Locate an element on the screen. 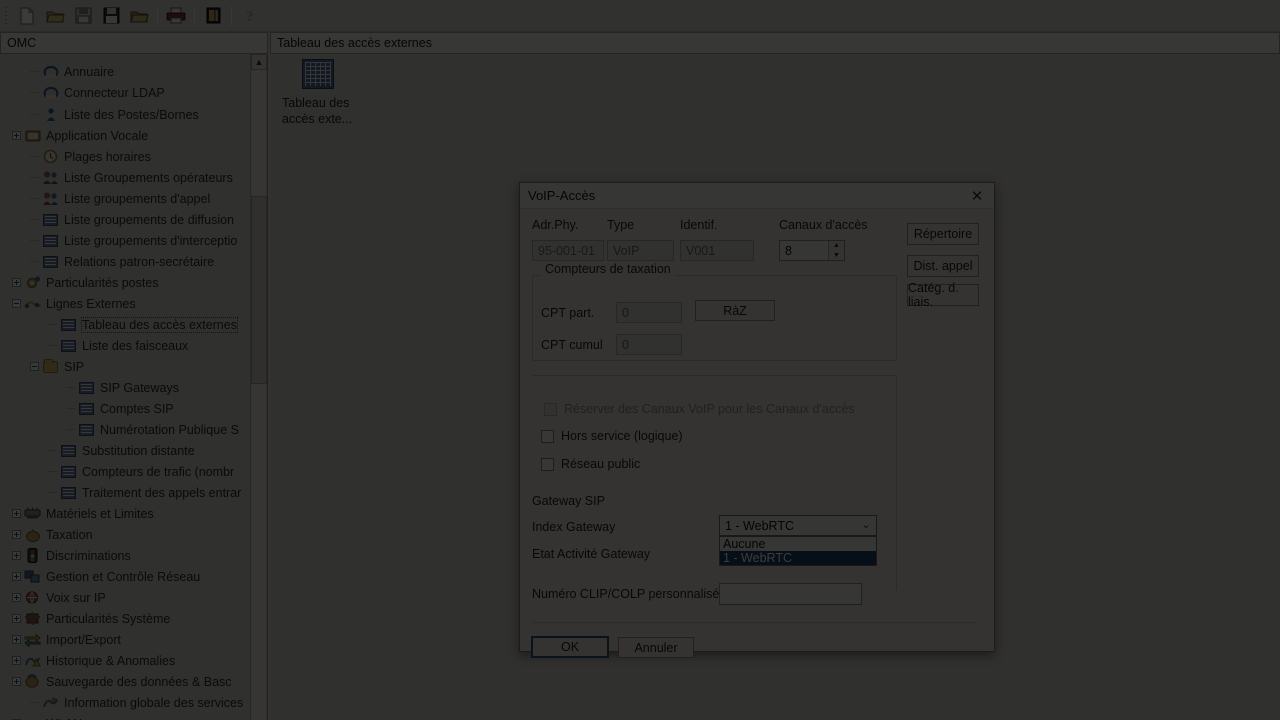  tree-item-liste-groupements-de-diffusion: Liste groupements de diffusion is located at coordinates (132, 219).